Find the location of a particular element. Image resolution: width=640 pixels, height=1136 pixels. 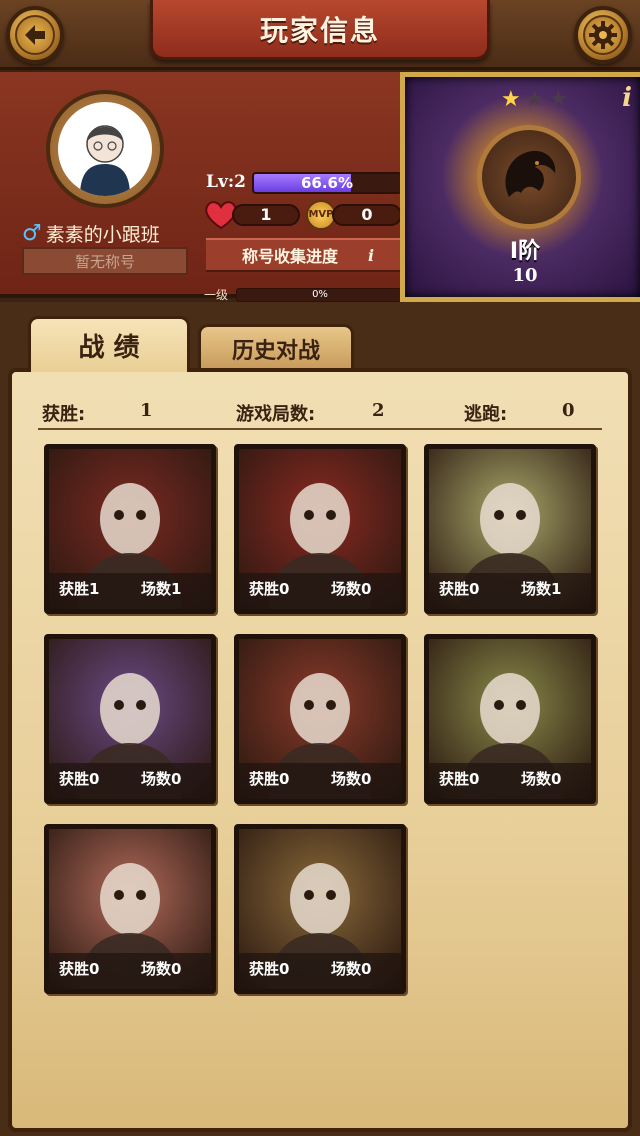

rank-level-percent: 0% is located at coordinates (320, 294).